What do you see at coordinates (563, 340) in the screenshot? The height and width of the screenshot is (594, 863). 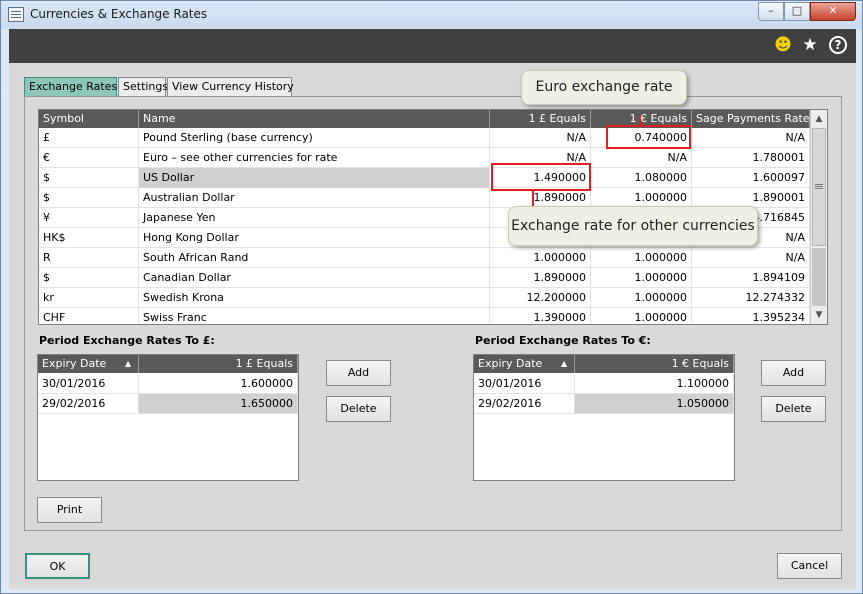 I see `period-eur-label: Period Exchange Rates To €:` at bounding box center [563, 340].